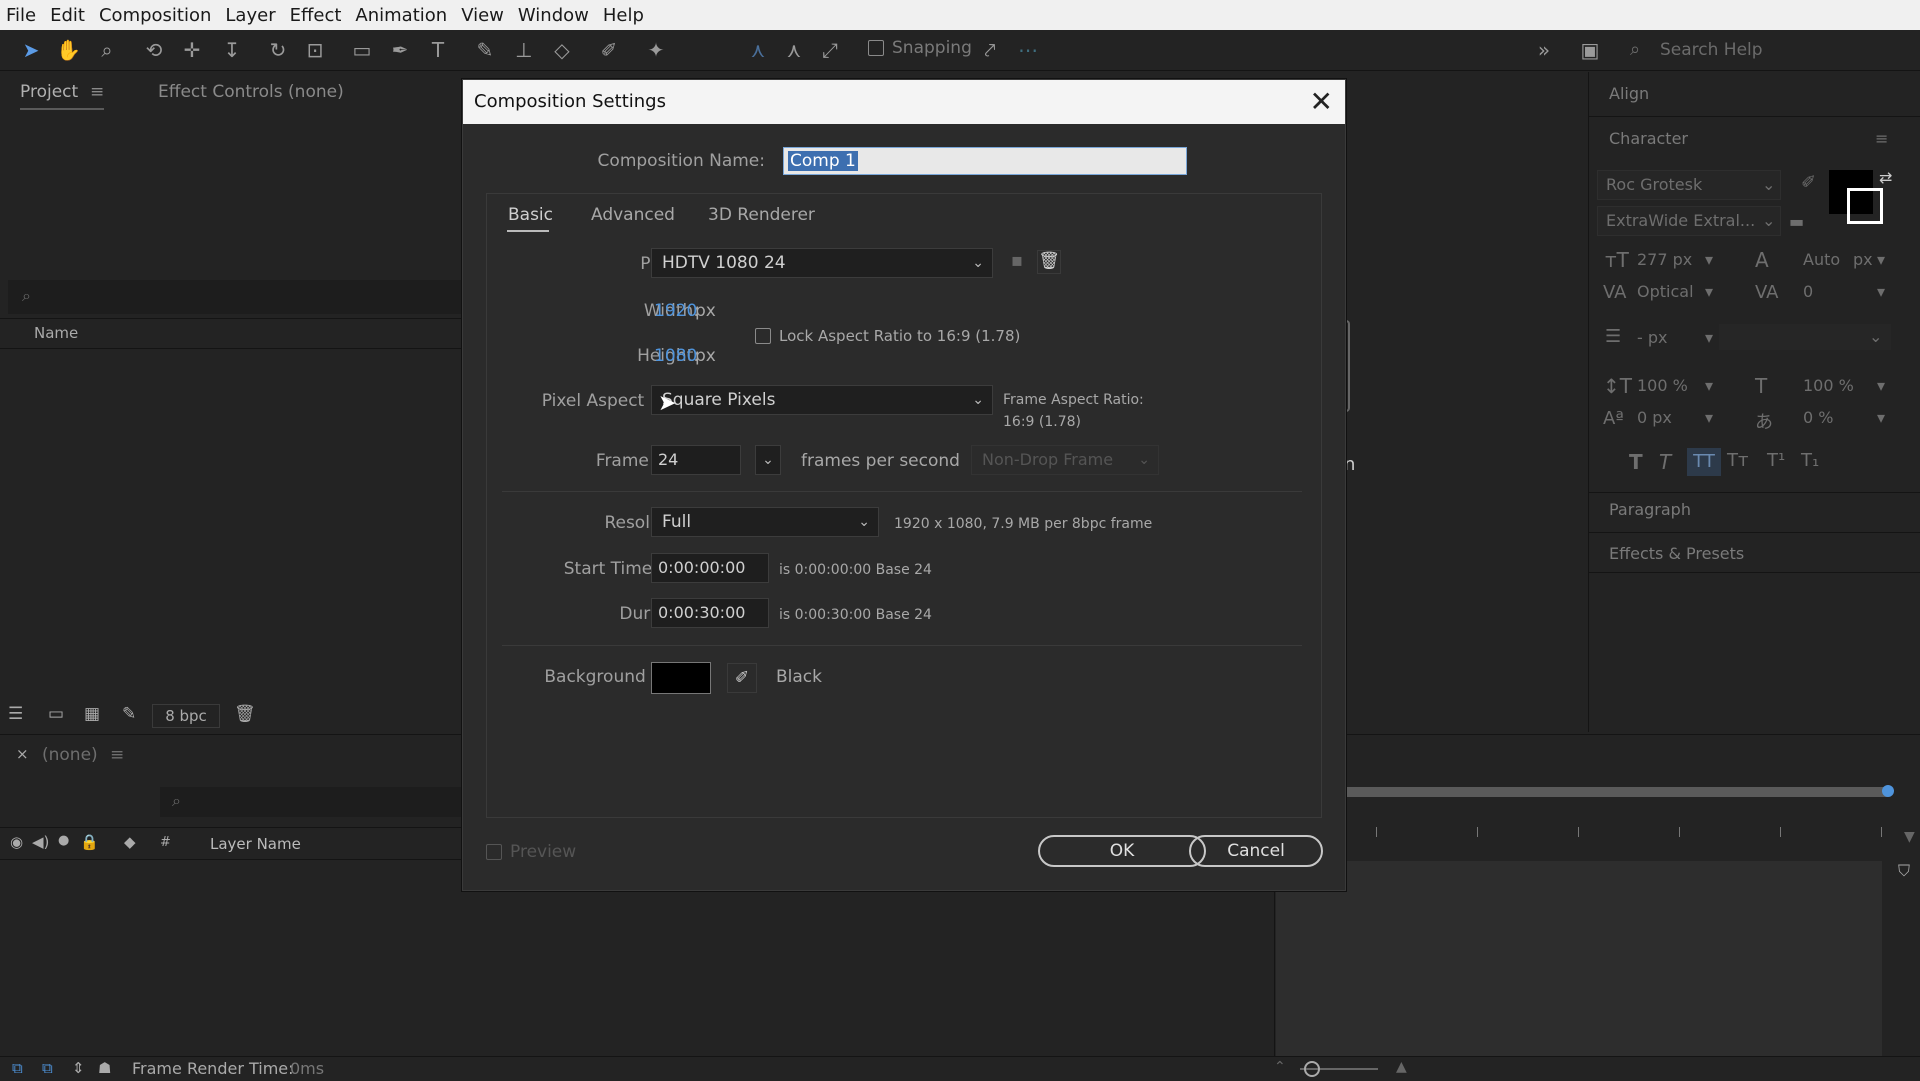 The image size is (1920, 1081). Describe the element at coordinates (710, 568) in the screenshot. I see `start-timecode-input: 0:00:00:00` at that location.